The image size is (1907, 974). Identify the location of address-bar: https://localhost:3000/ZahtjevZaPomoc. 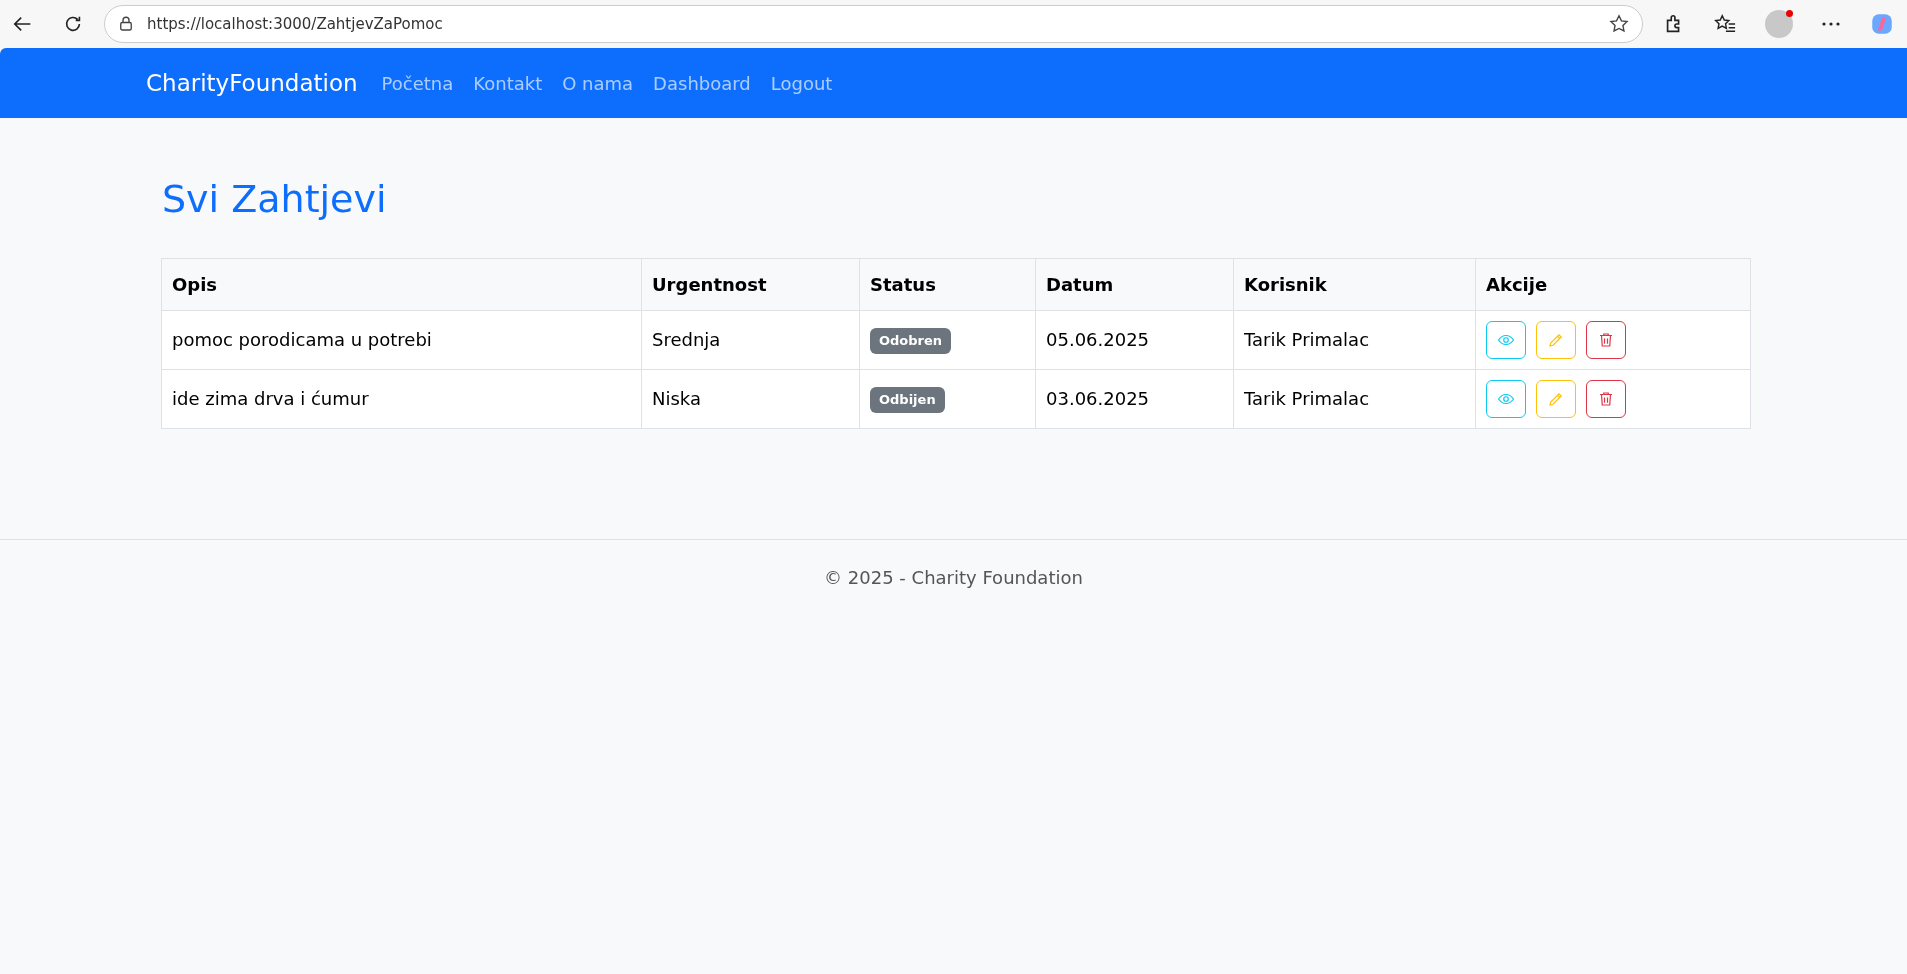
(873, 24).